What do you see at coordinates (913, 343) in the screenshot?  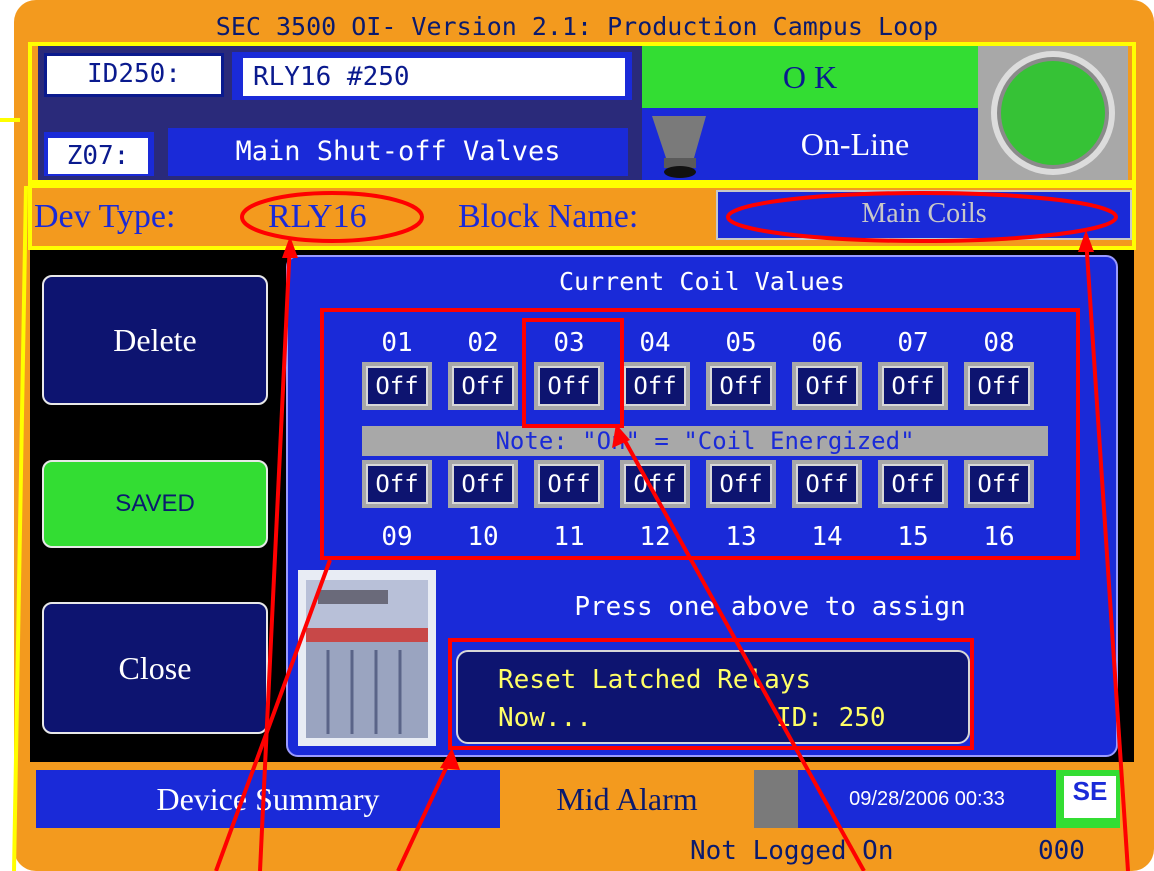 I see `coil-number-label: 07` at bounding box center [913, 343].